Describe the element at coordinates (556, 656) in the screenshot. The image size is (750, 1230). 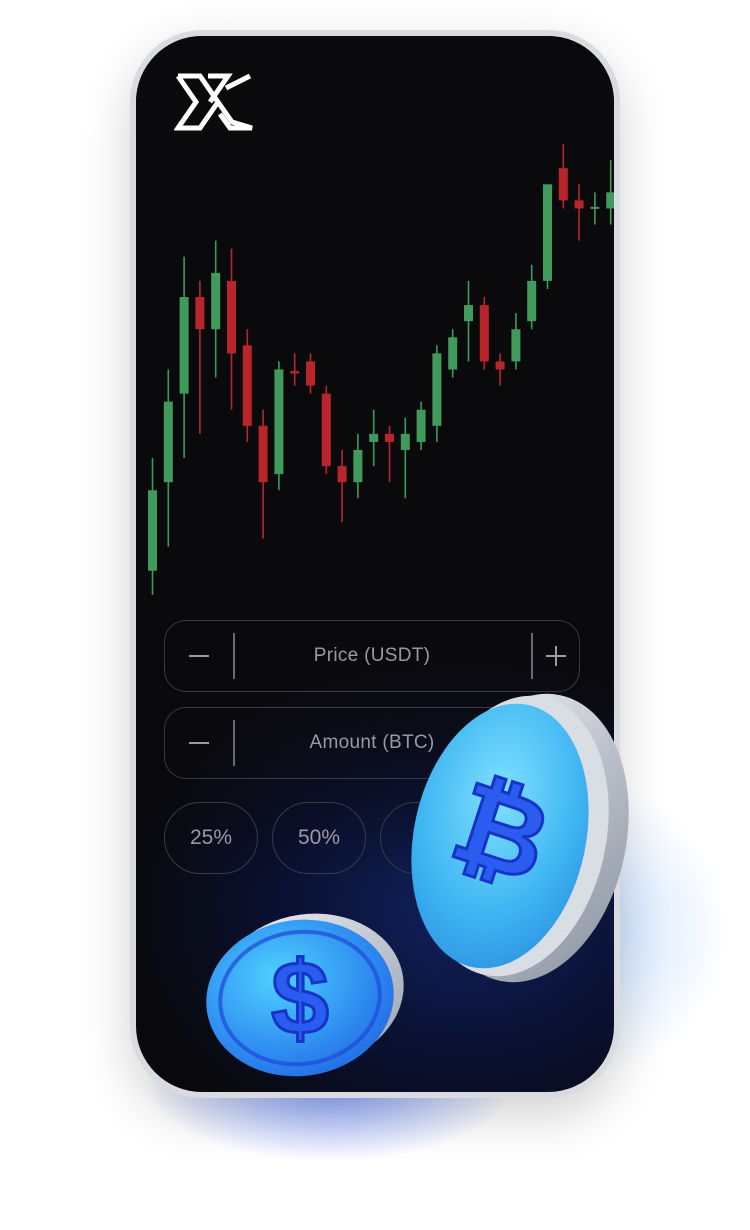
I see `price-increase-button` at that location.